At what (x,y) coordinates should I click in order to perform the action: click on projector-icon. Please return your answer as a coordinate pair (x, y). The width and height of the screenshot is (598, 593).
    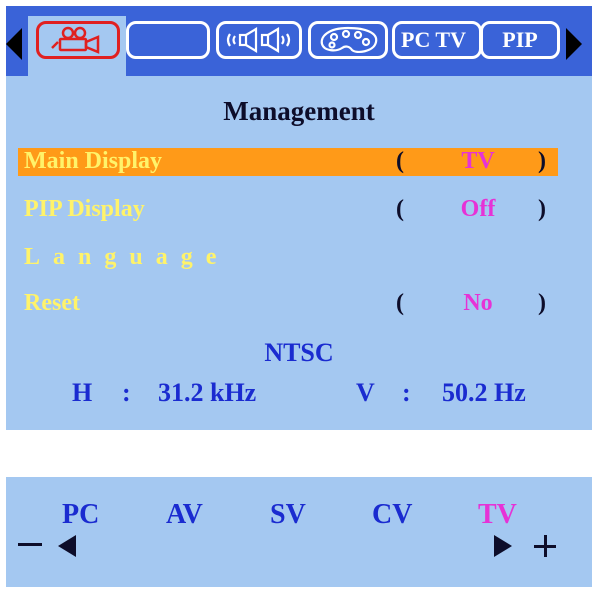
    Looking at the image, I should click on (75, 40).